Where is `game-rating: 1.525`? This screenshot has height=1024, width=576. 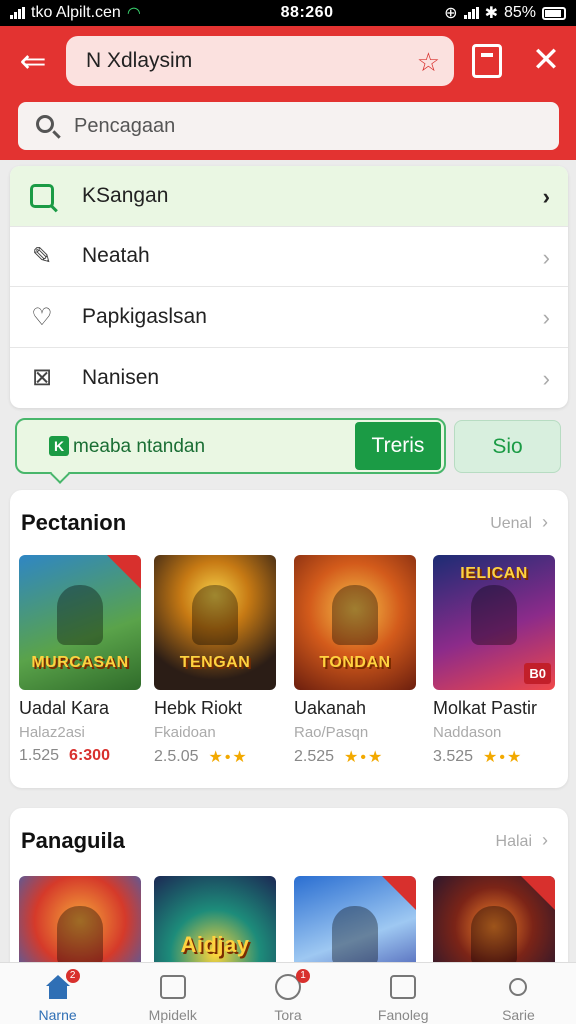
game-rating: 1.525 is located at coordinates (39, 755).